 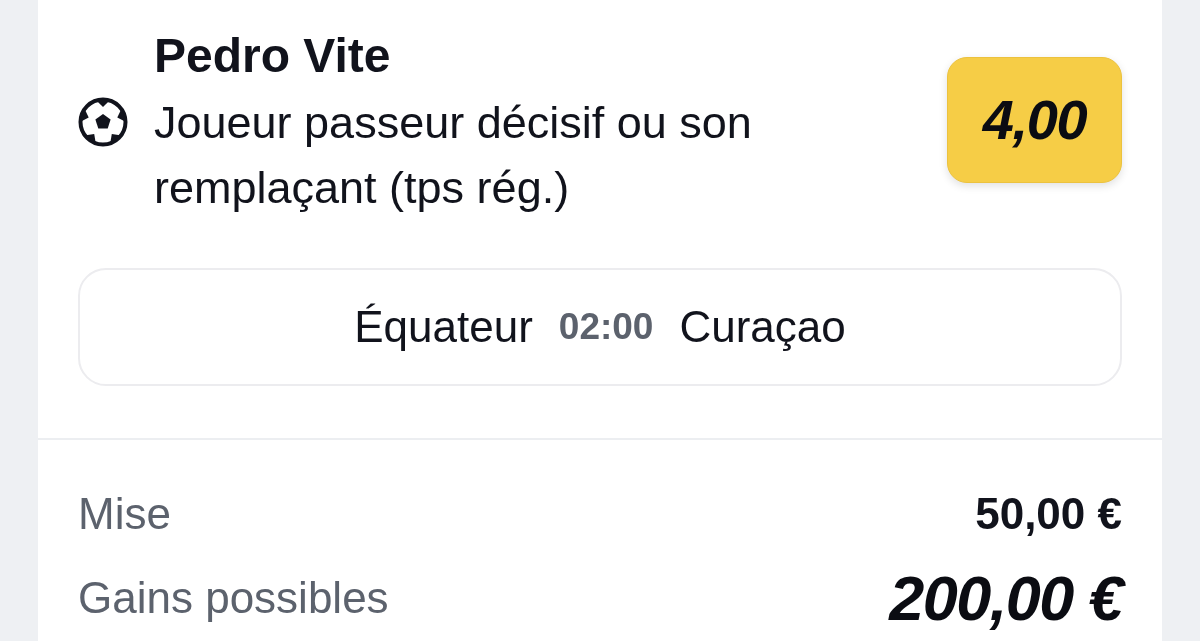 I want to click on team-name: Équateur, so click(x=443, y=327).